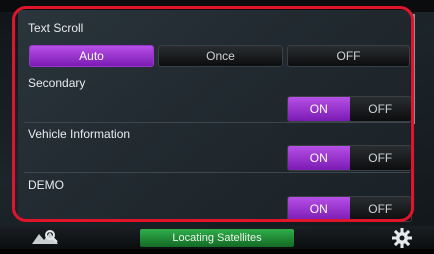  I want to click on gps-status-text: Locating Satellites, so click(217, 238).